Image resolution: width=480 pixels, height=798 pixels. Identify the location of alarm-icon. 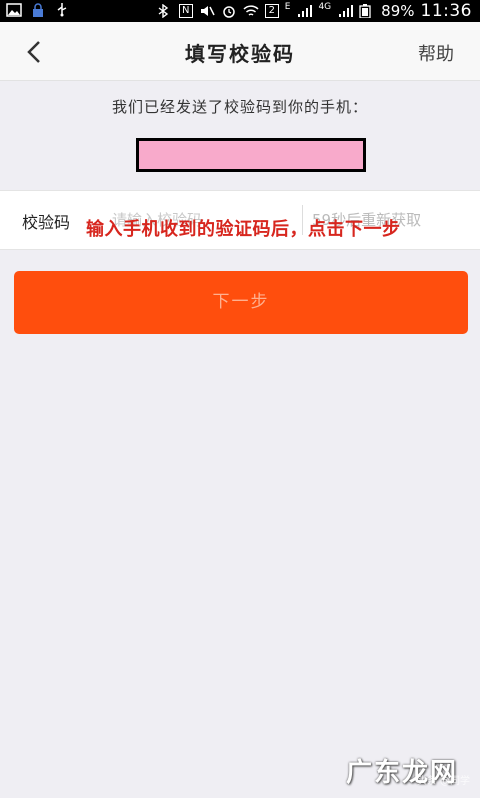
(229, 11).